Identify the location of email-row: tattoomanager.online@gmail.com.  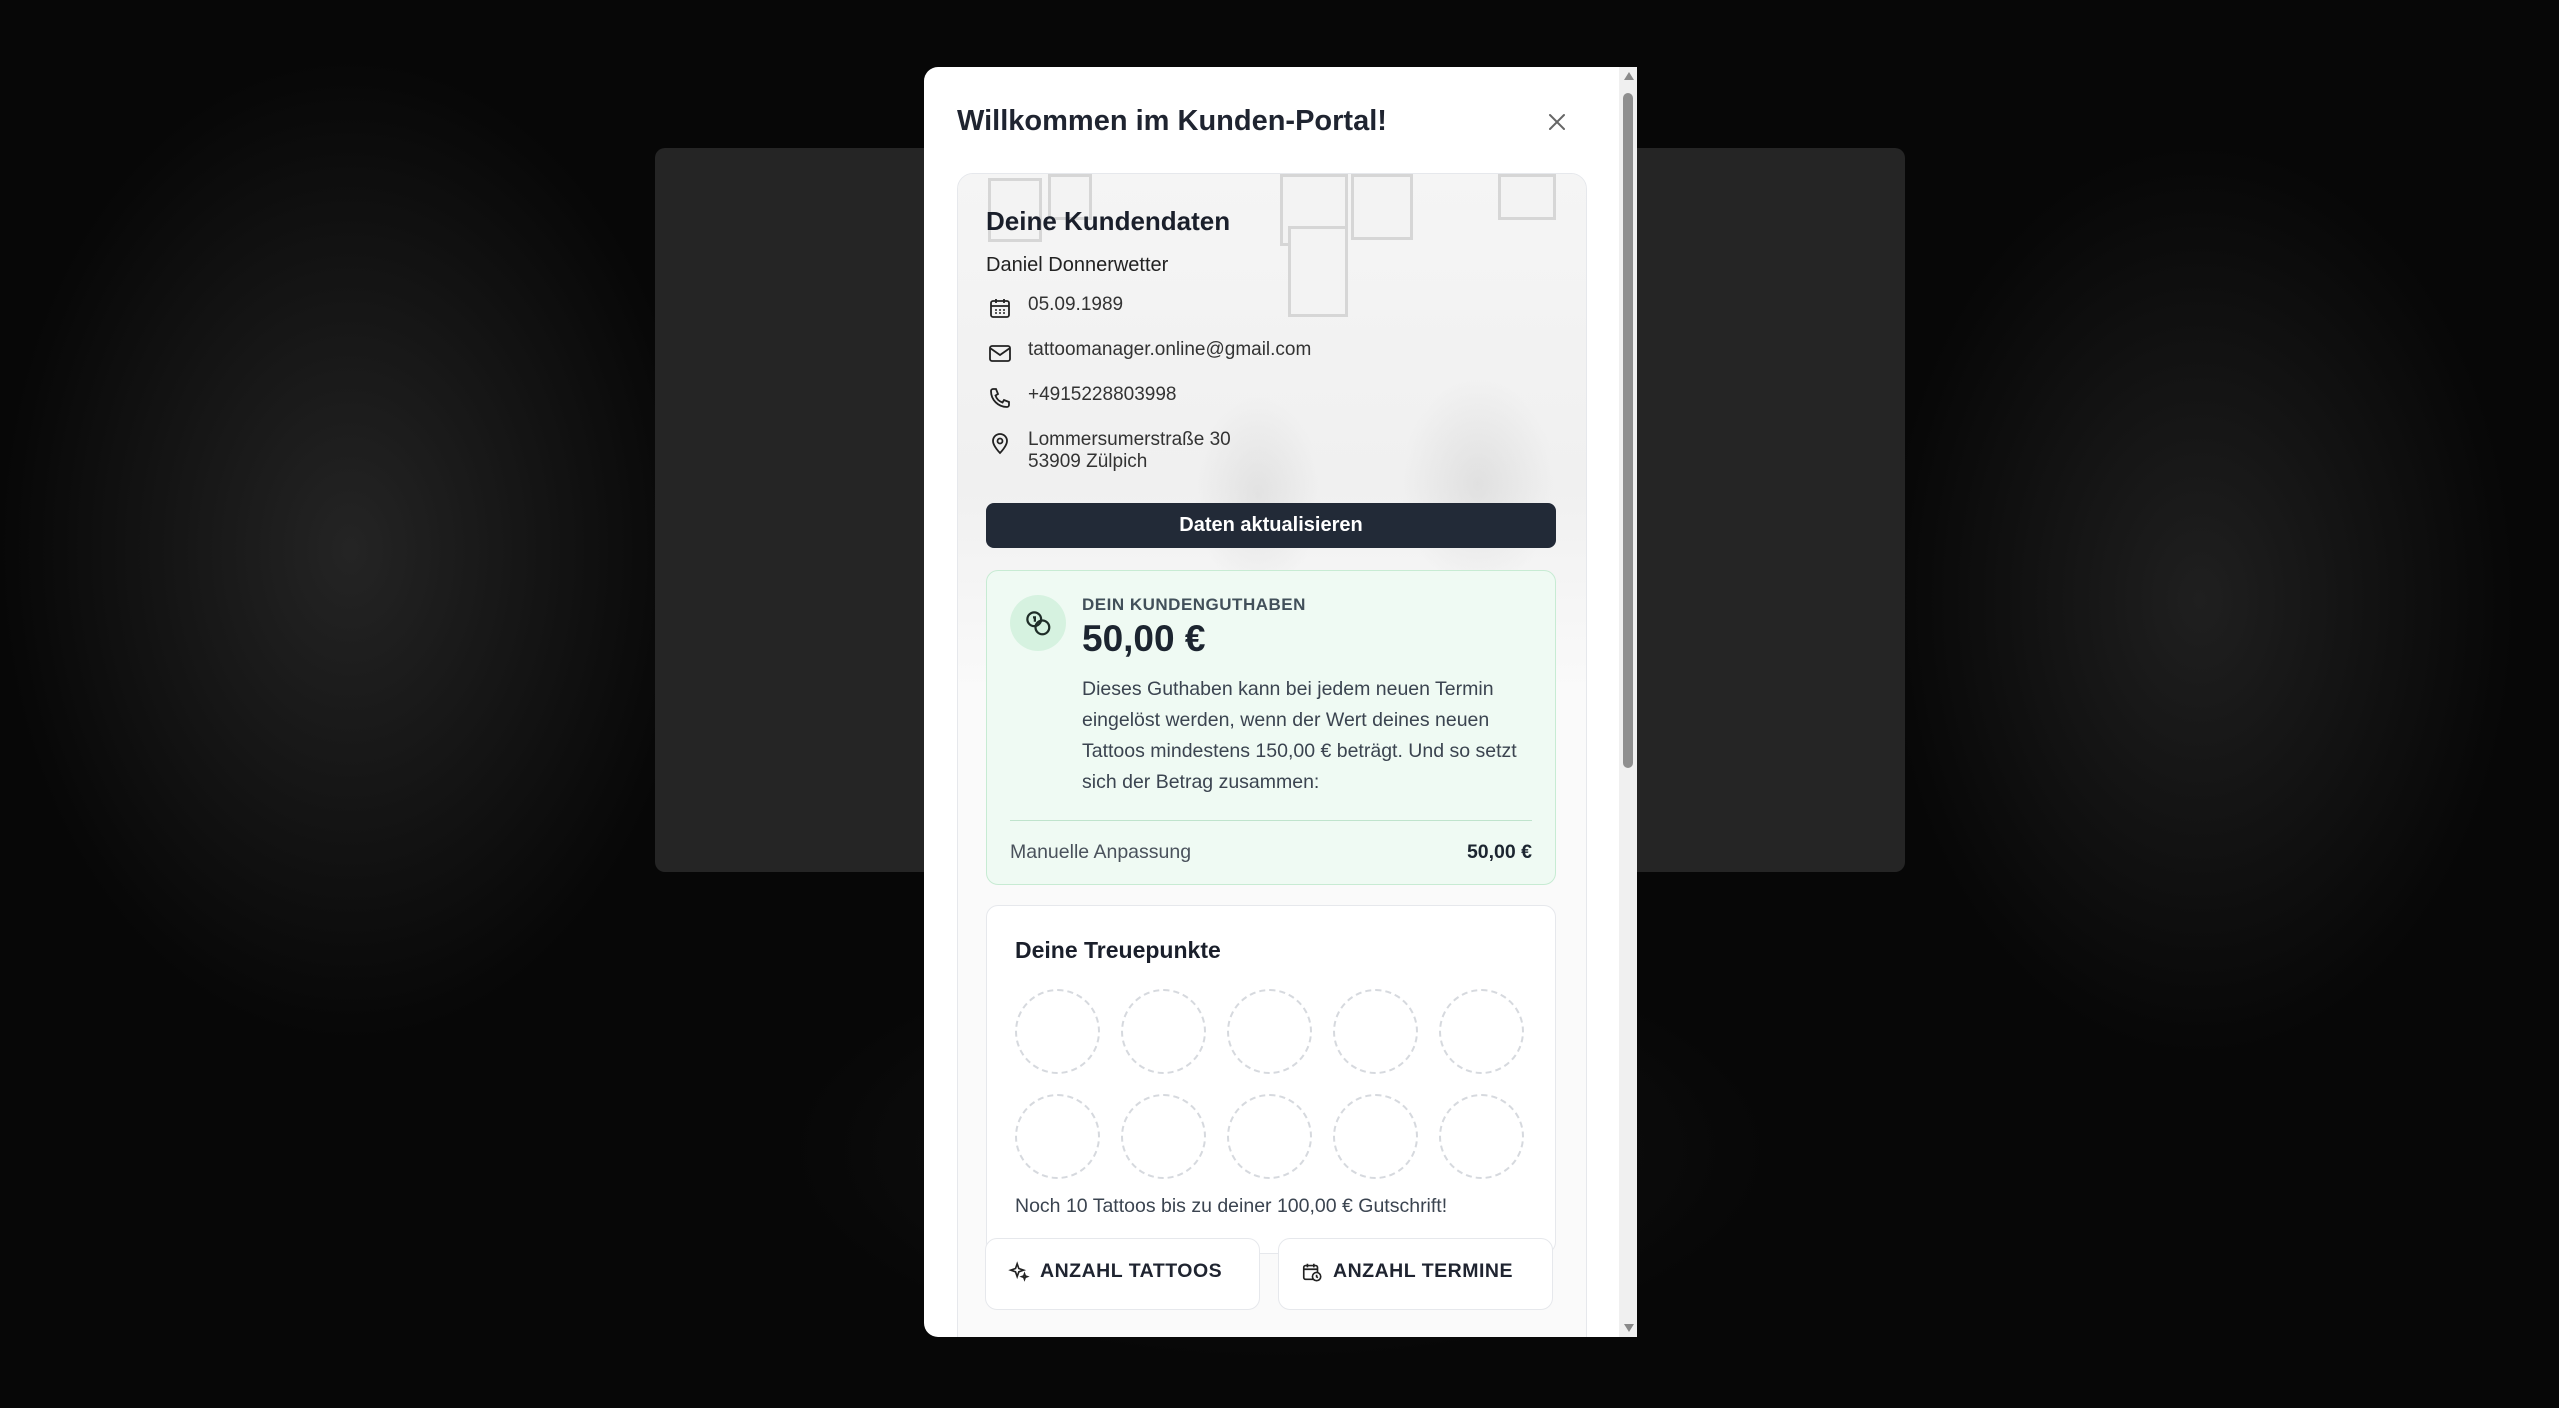
(1148, 353).